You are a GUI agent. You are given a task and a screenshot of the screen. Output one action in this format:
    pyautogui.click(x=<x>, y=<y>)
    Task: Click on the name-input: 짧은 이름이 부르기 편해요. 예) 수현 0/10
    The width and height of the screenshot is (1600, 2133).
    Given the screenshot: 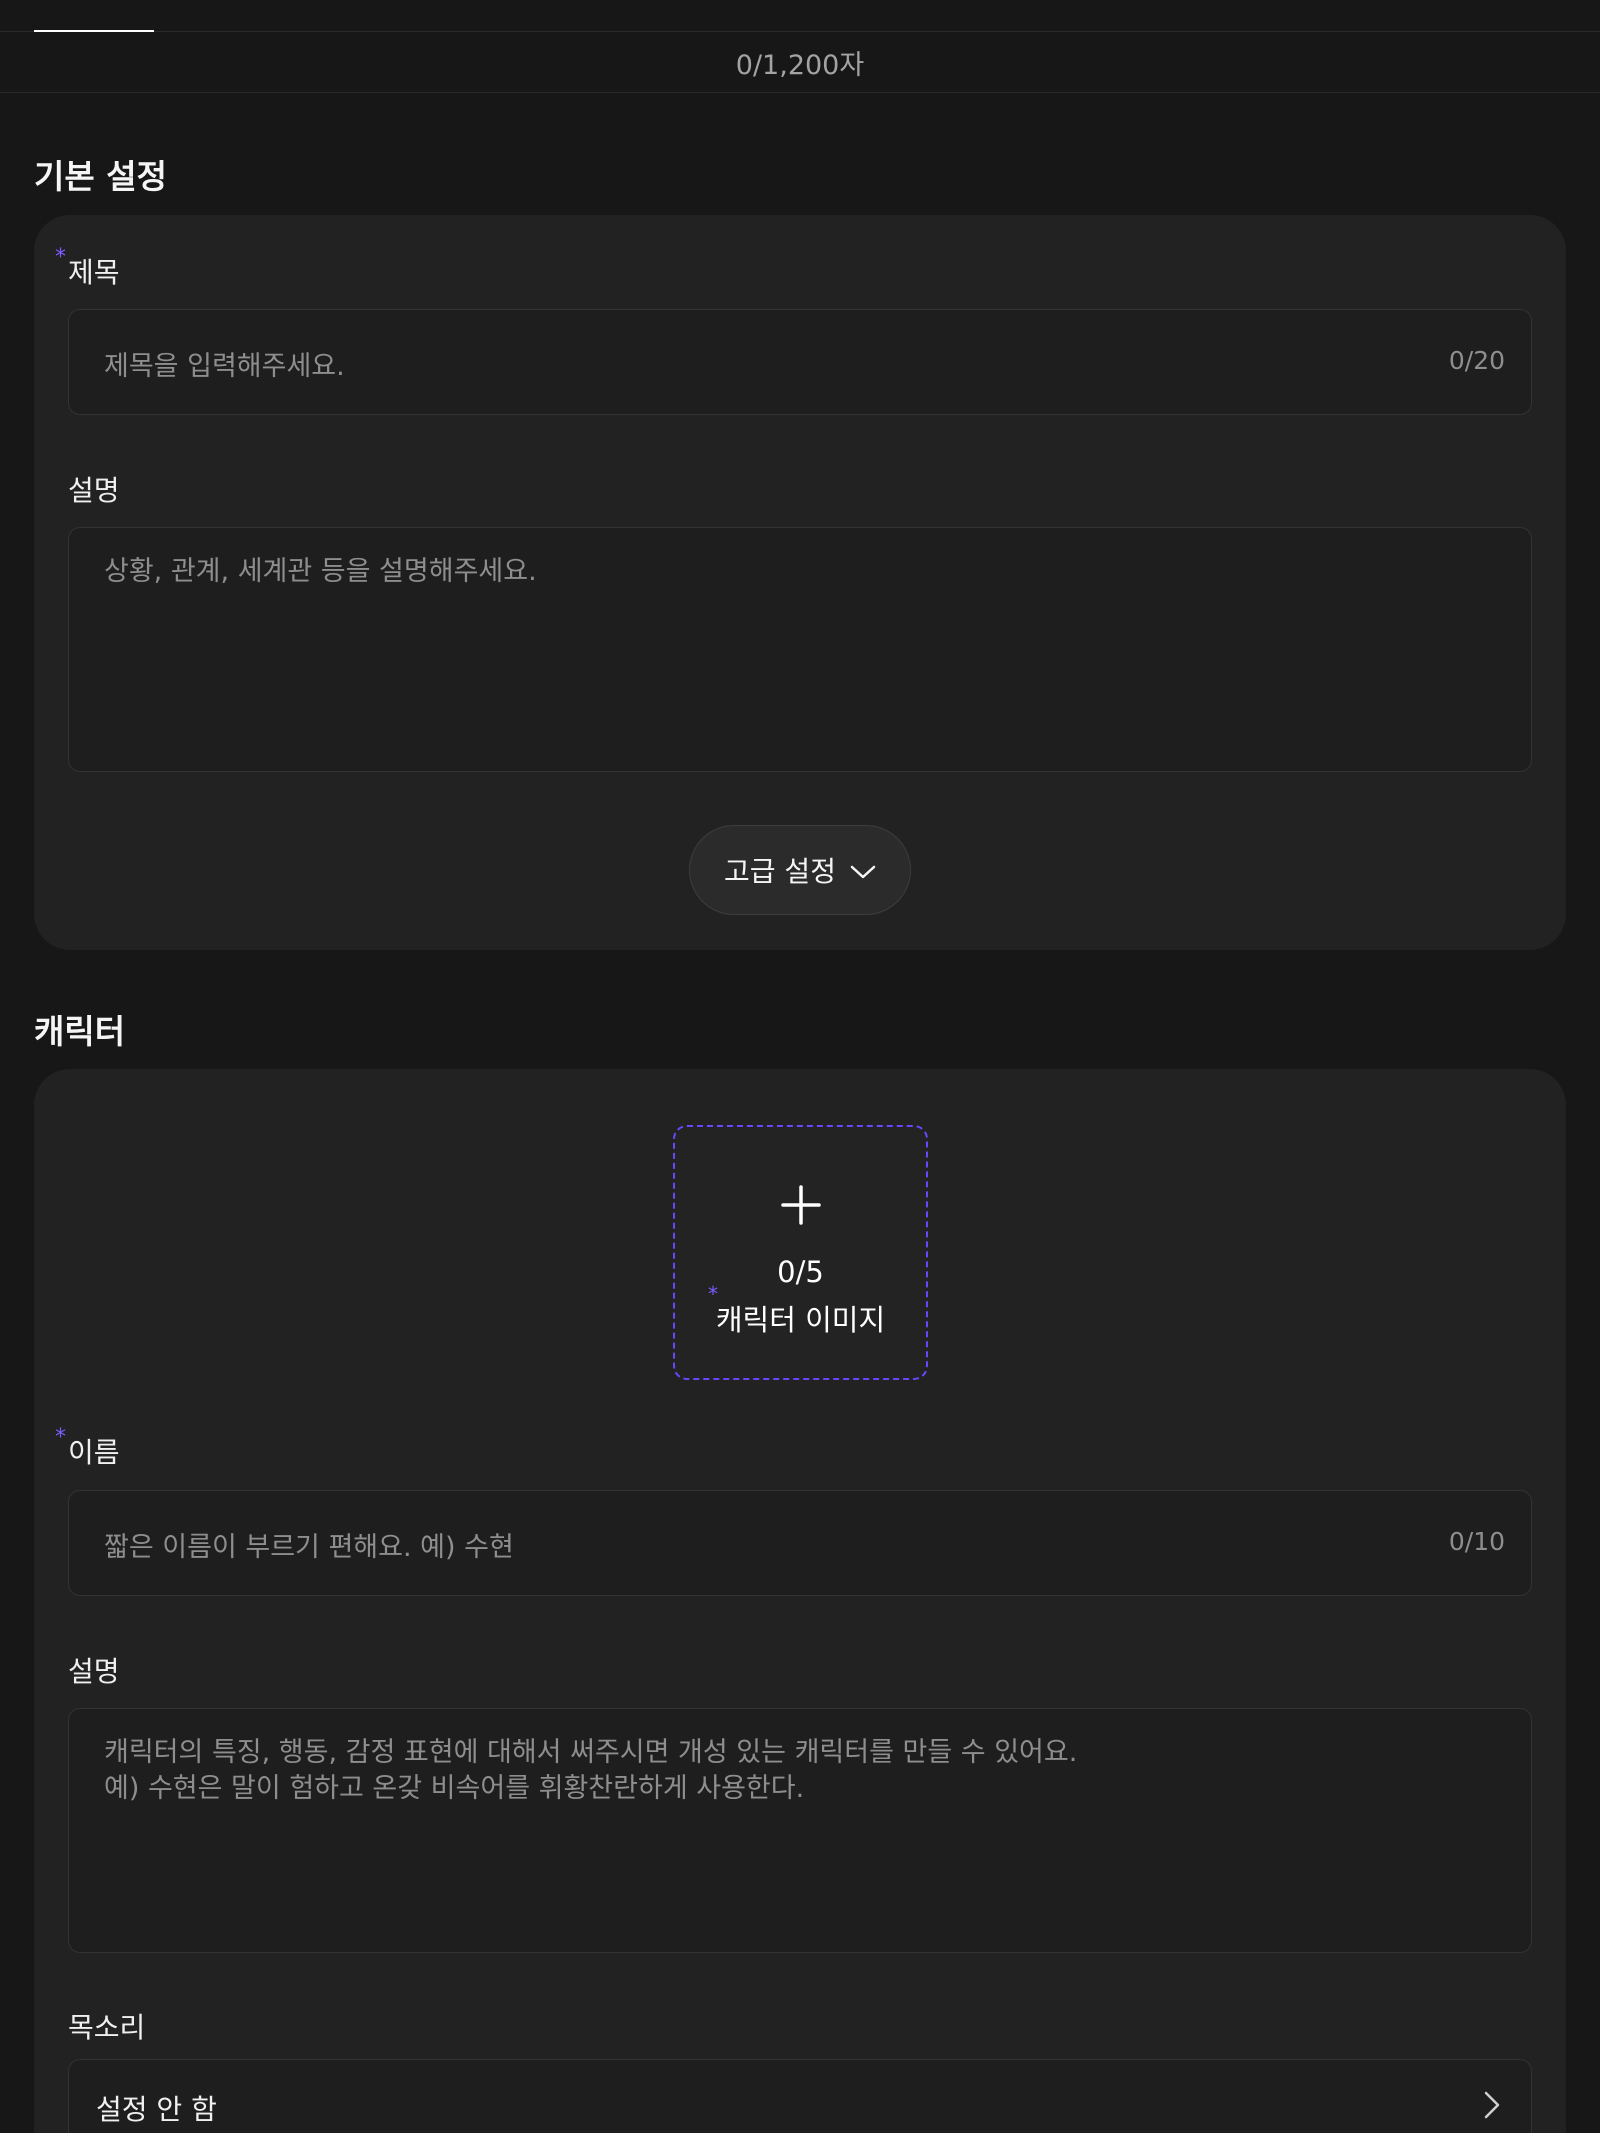 What is the action you would take?
    pyautogui.click(x=800, y=1543)
    